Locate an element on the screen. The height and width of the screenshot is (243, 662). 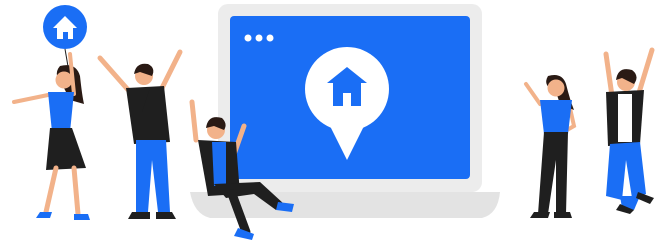
woman-with-balloon is located at coordinates (51, 112).